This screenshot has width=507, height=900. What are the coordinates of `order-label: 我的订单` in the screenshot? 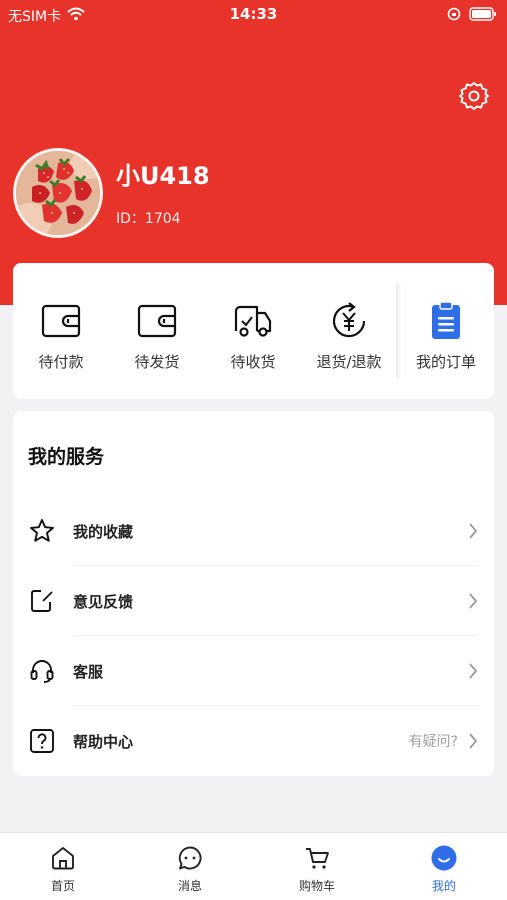 It's located at (445, 362).